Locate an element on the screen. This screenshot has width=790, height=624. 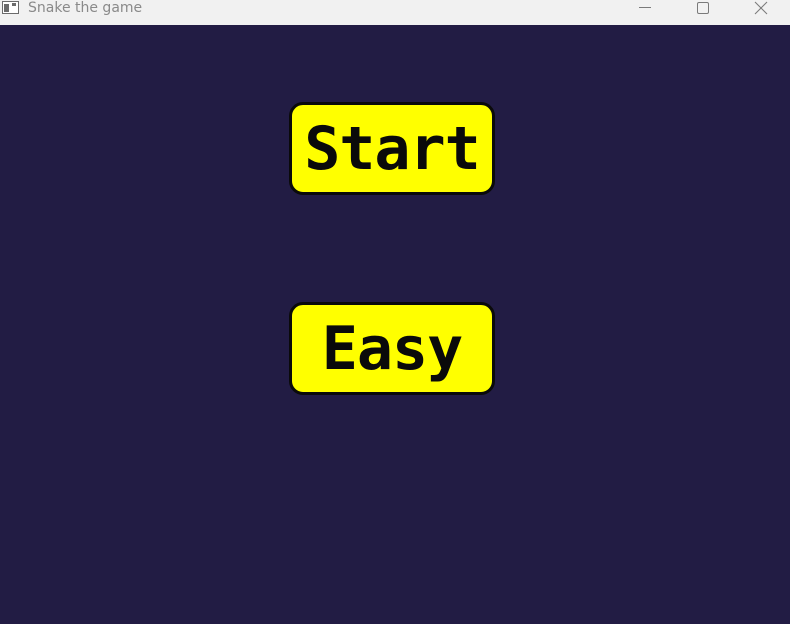
close-button is located at coordinates (761, 12).